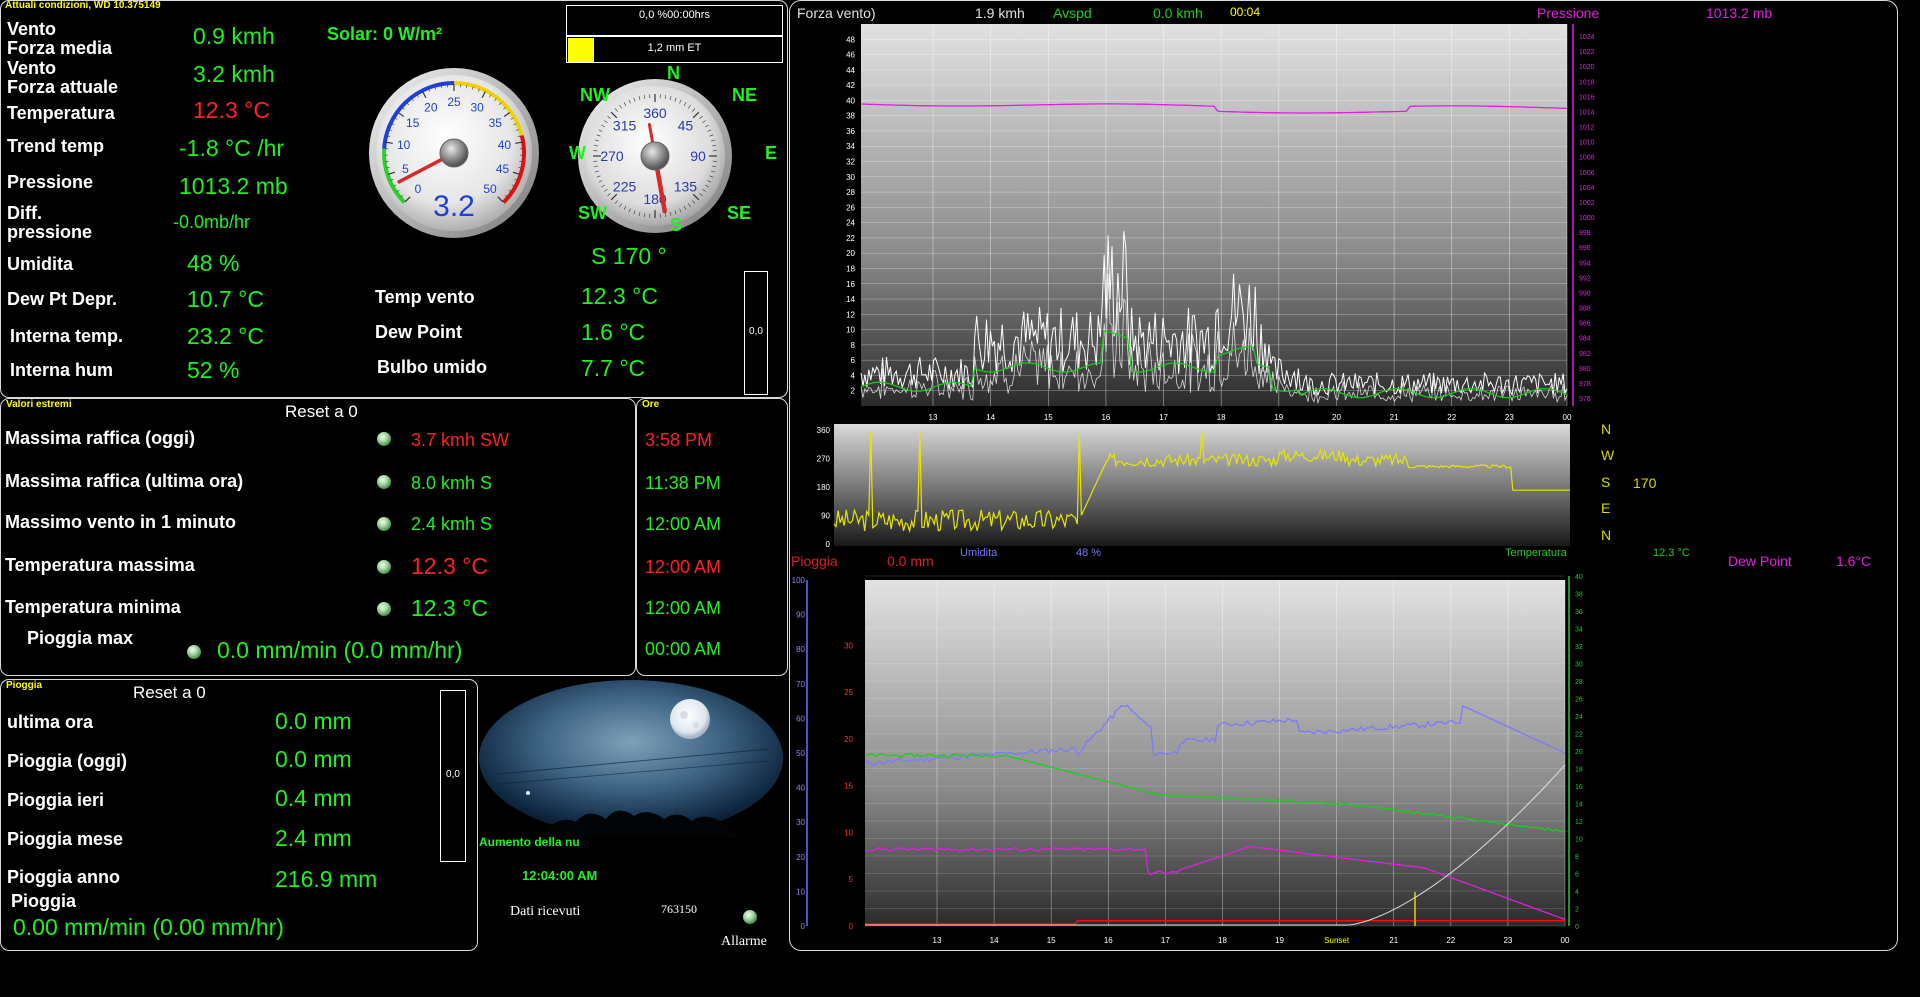  Describe the element at coordinates (1565, 940) in the screenshot. I see `temp-x-tick-11: 00` at that location.